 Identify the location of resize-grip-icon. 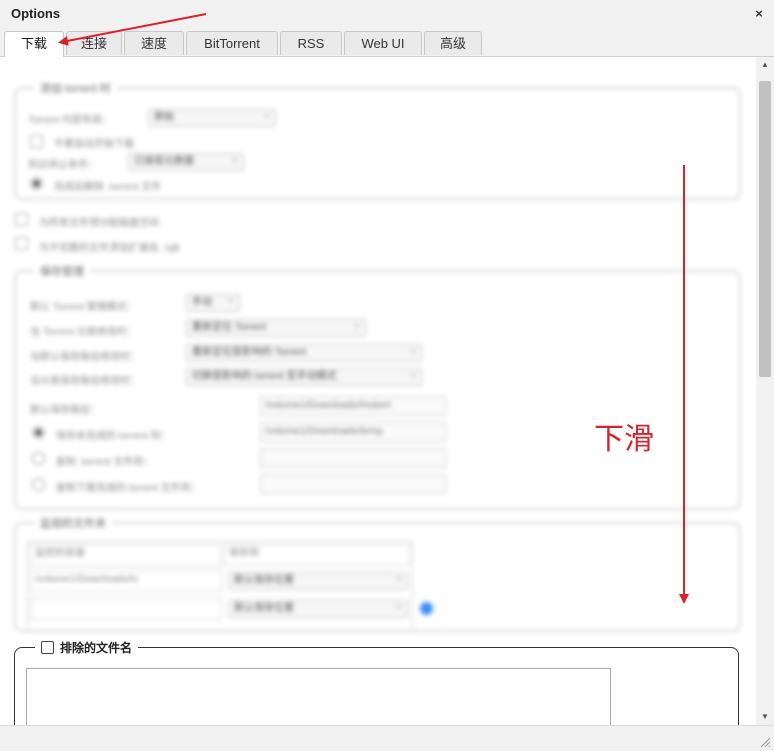
(765, 742).